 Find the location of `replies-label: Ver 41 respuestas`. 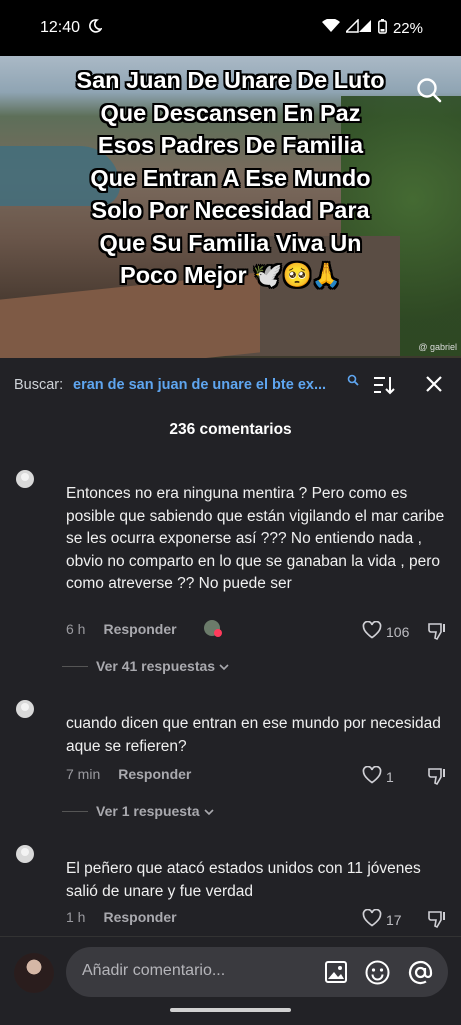

replies-label: Ver 41 respuestas is located at coordinates (156, 666).